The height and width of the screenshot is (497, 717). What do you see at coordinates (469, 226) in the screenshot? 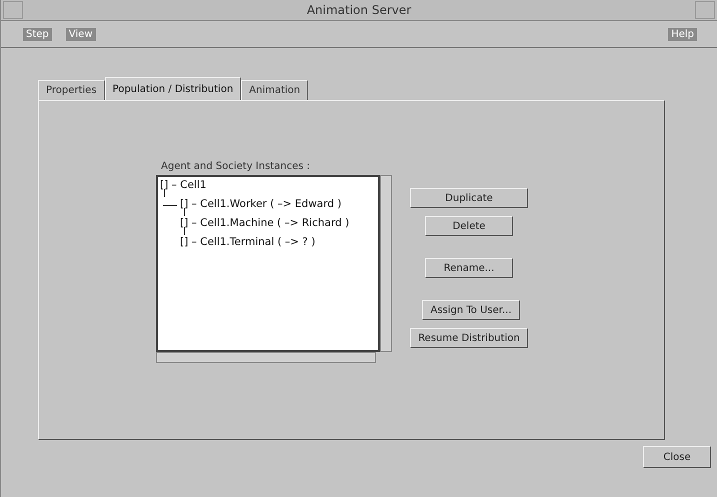
I see `action-button: Delete` at bounding box center [469, 226].